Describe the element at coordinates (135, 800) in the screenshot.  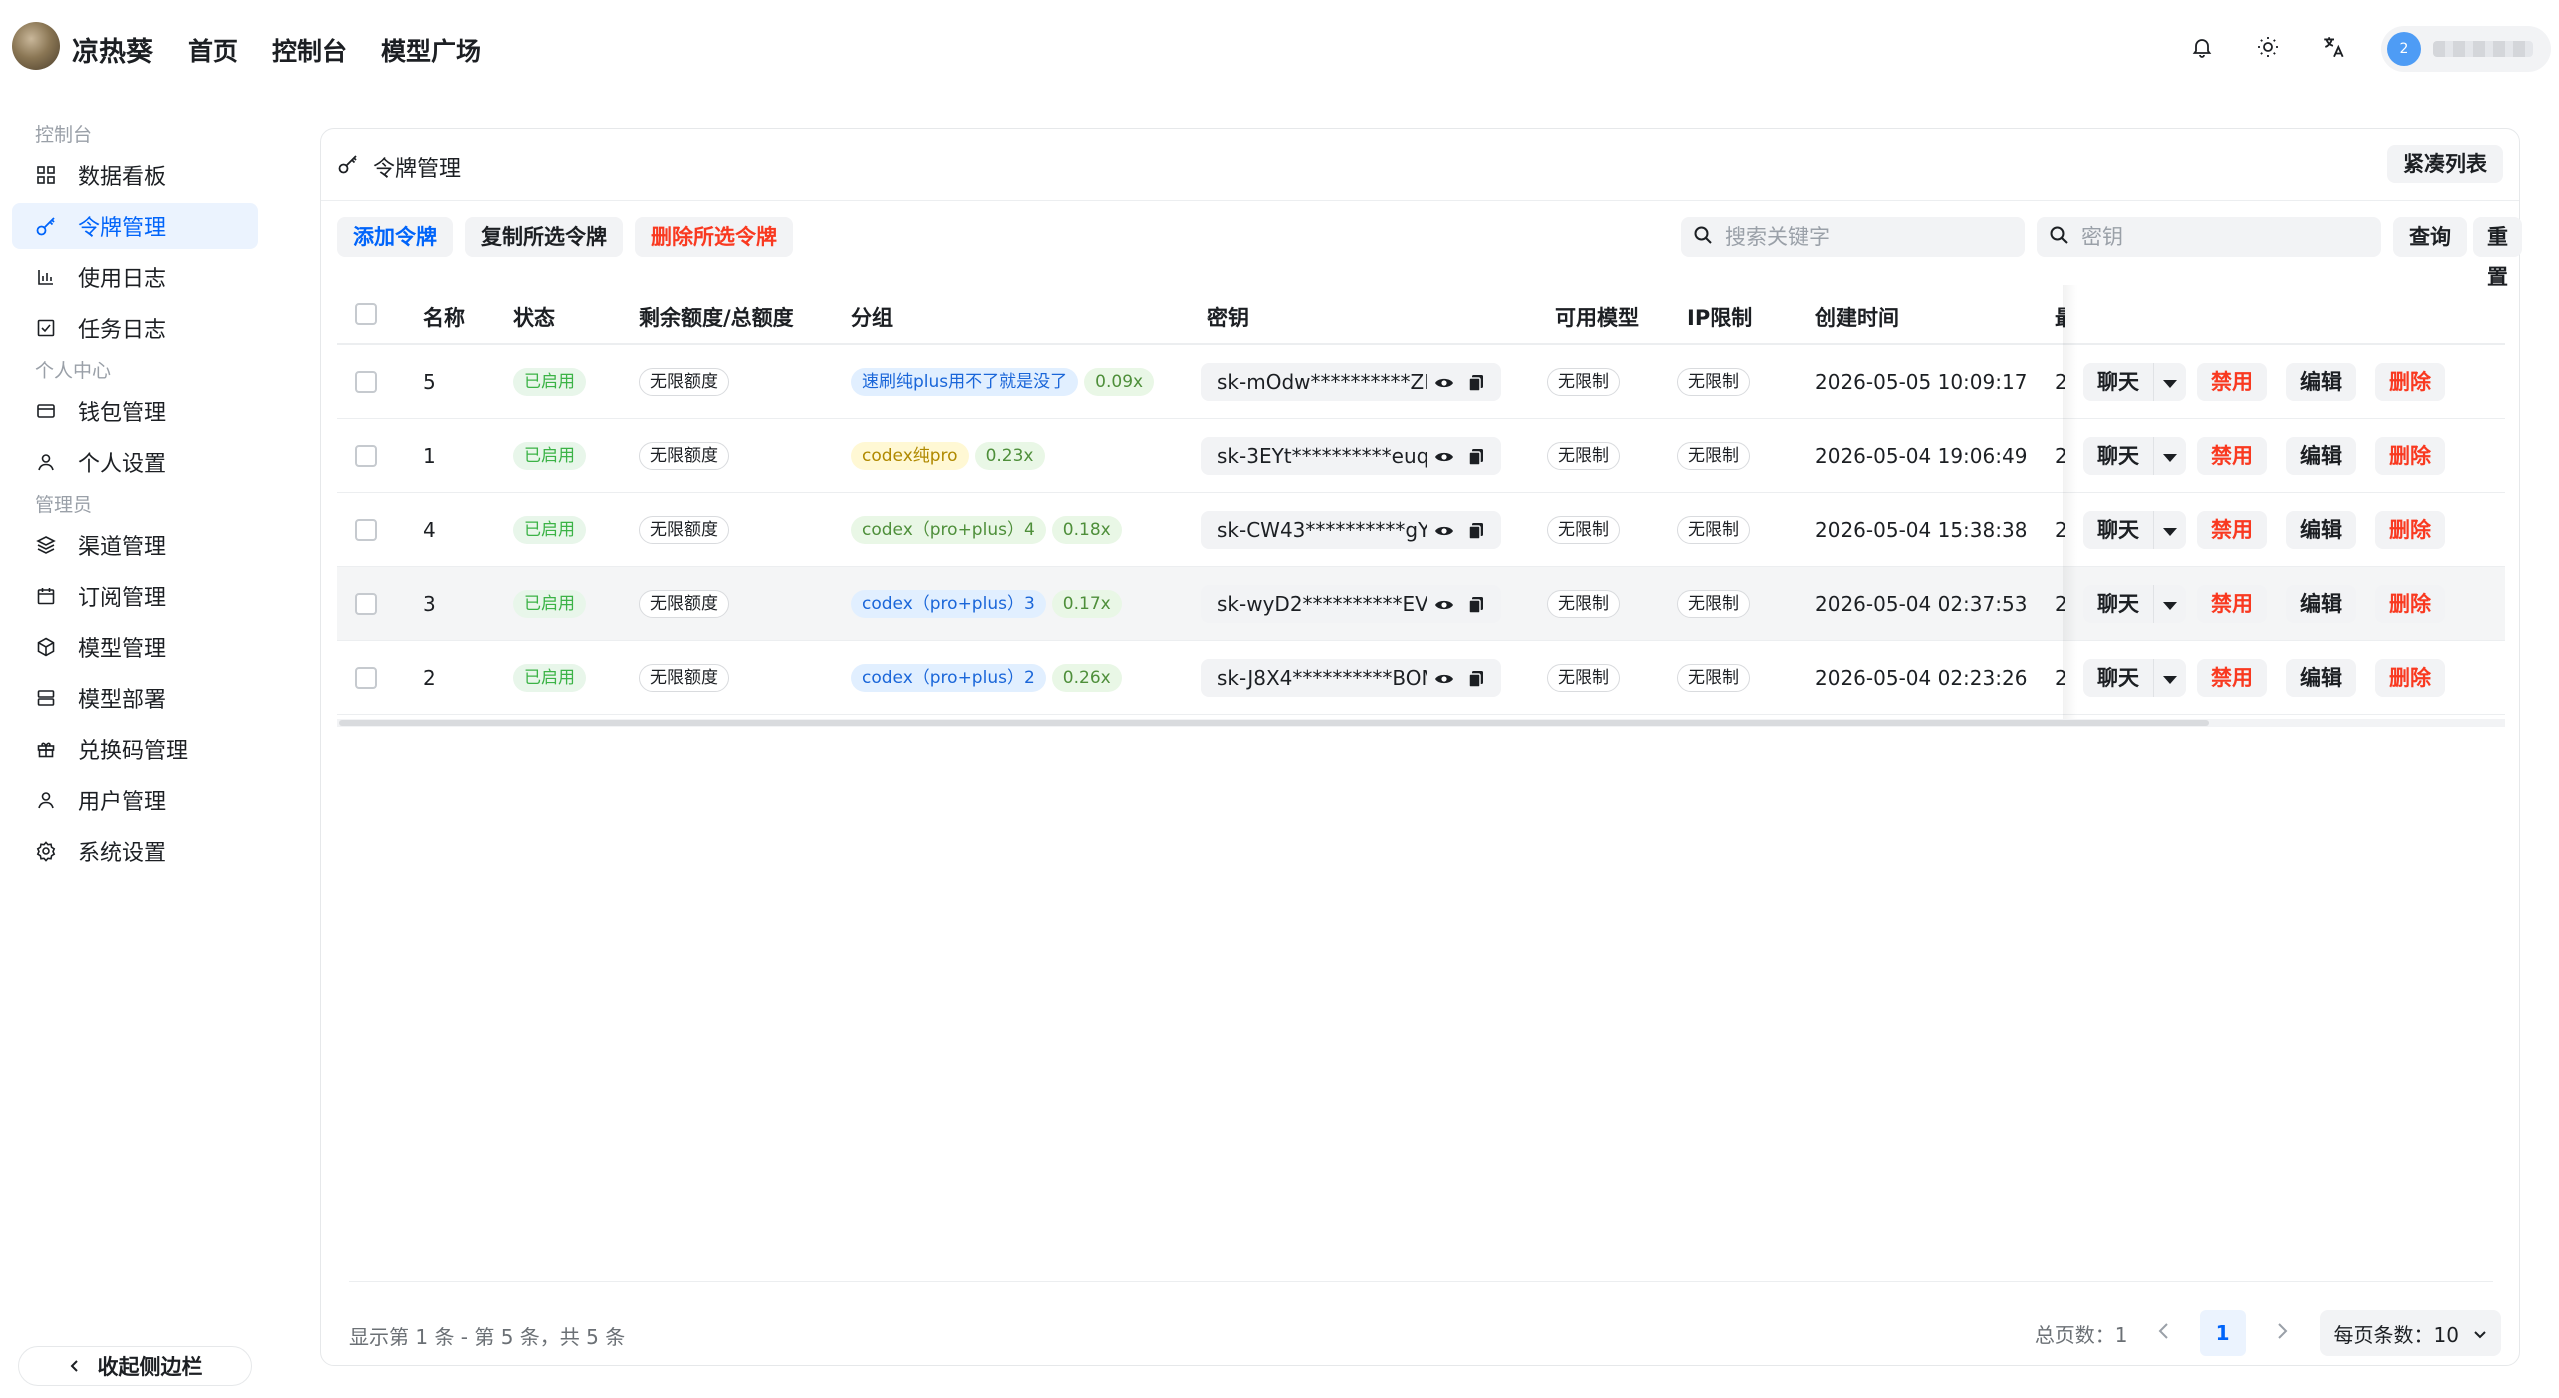
I see `sidebar-item-users: 用户管理` at that location.